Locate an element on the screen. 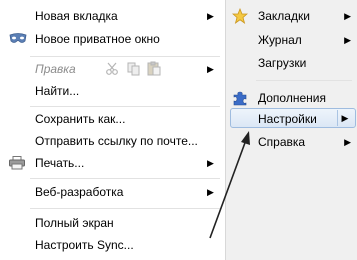 The height and width of the screenshot is (260, 357). annotation-arrow is located at coordinates (229, 185).